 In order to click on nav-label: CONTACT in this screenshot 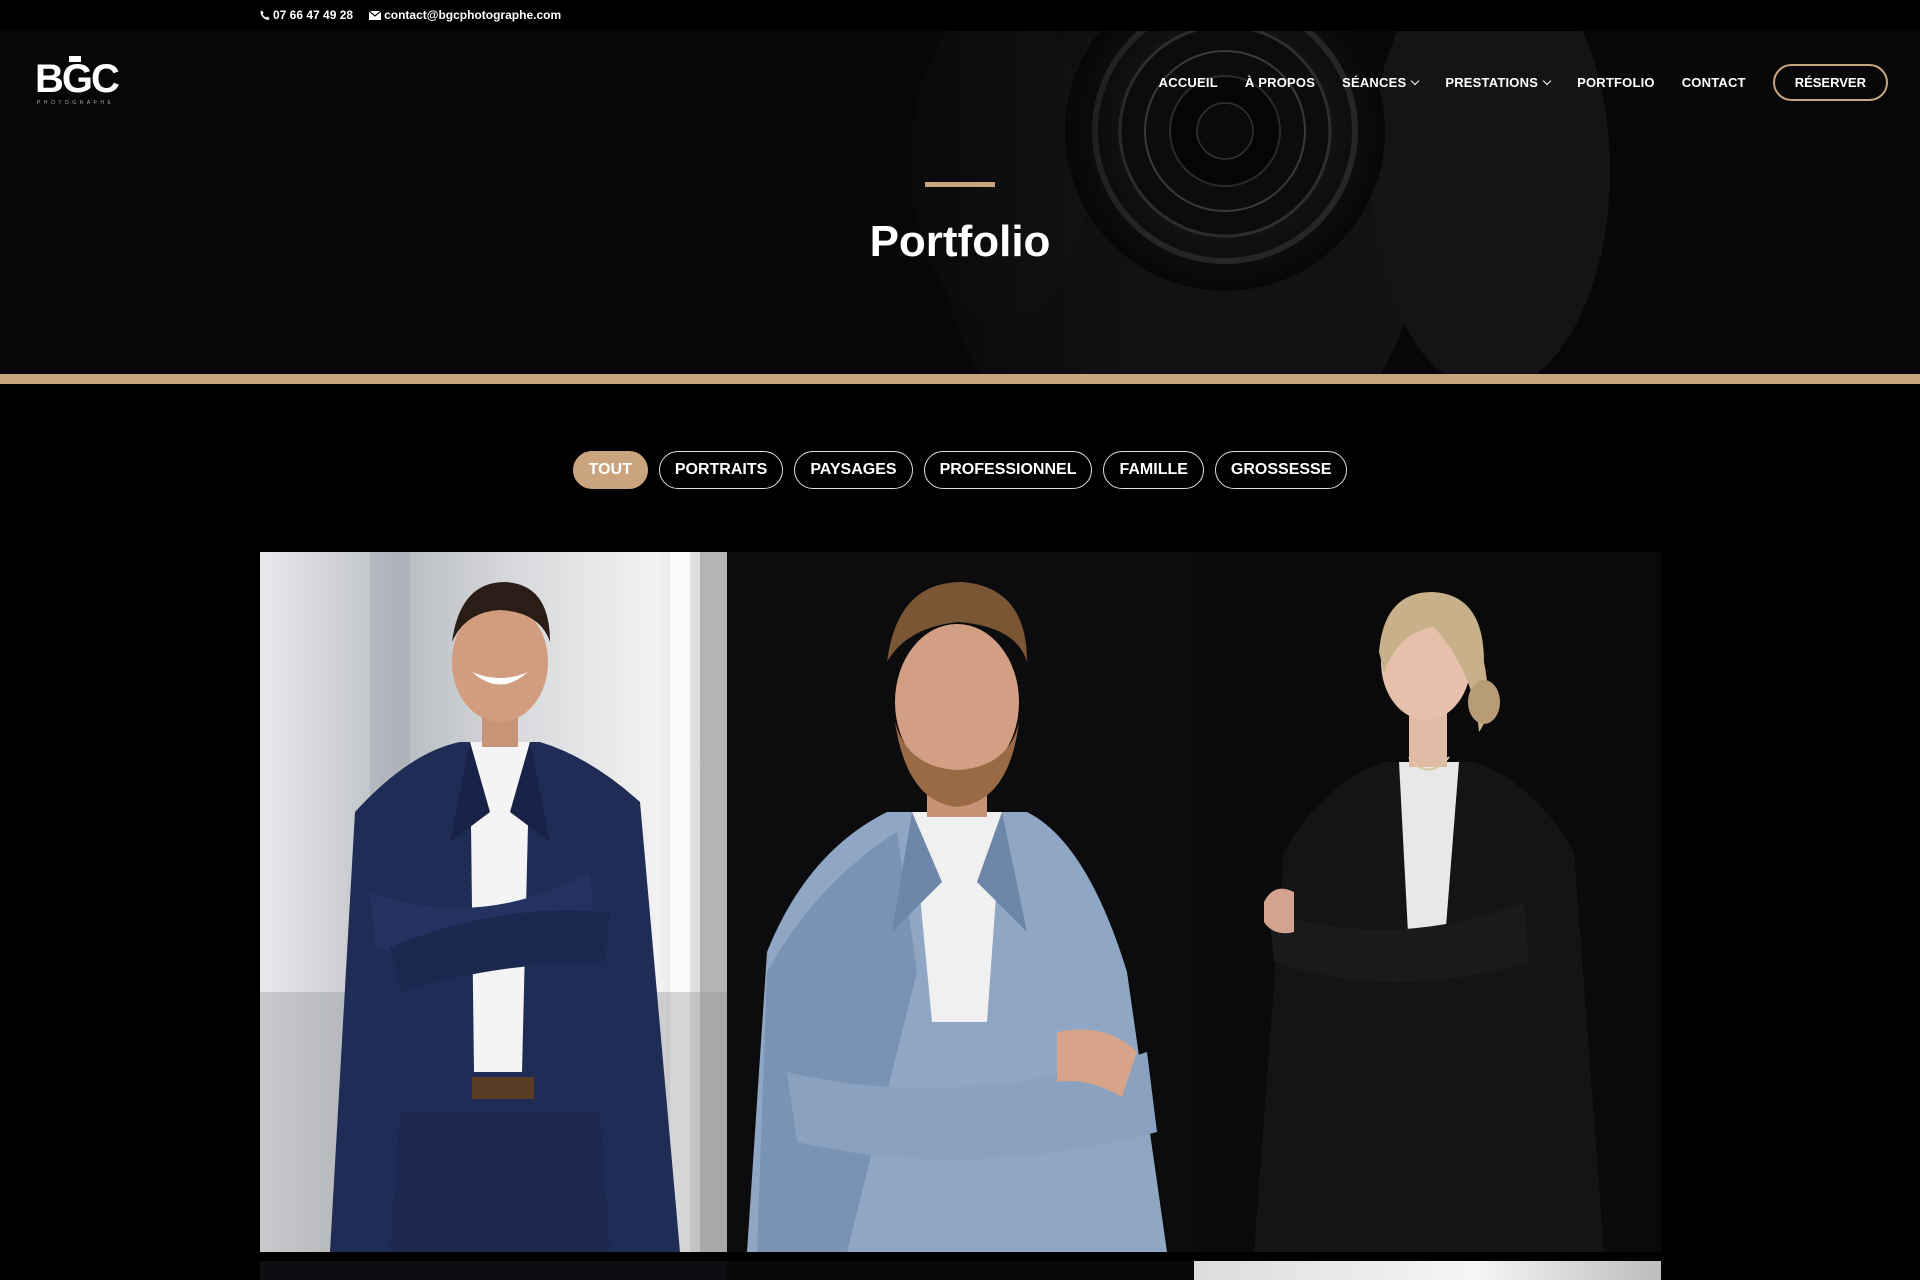, I will do `click(1713, 82)`.